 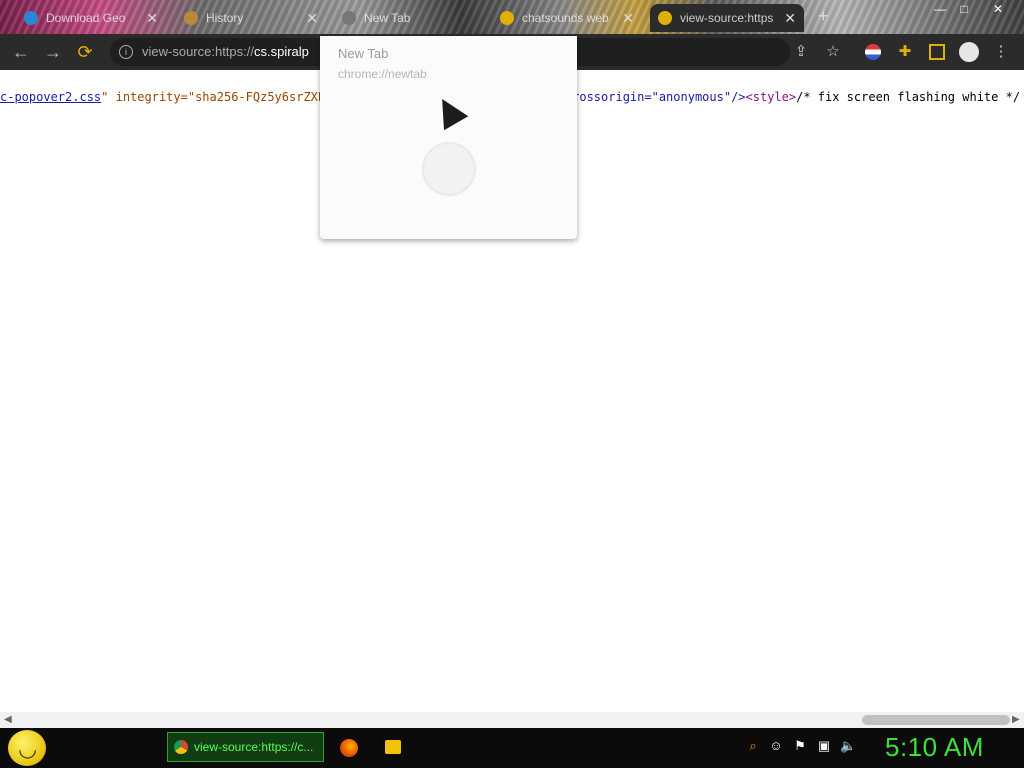 What do you see at coordinates (969, 52) in the screenshot?
I see `avatar-icon` at bounding box center [969, 52].